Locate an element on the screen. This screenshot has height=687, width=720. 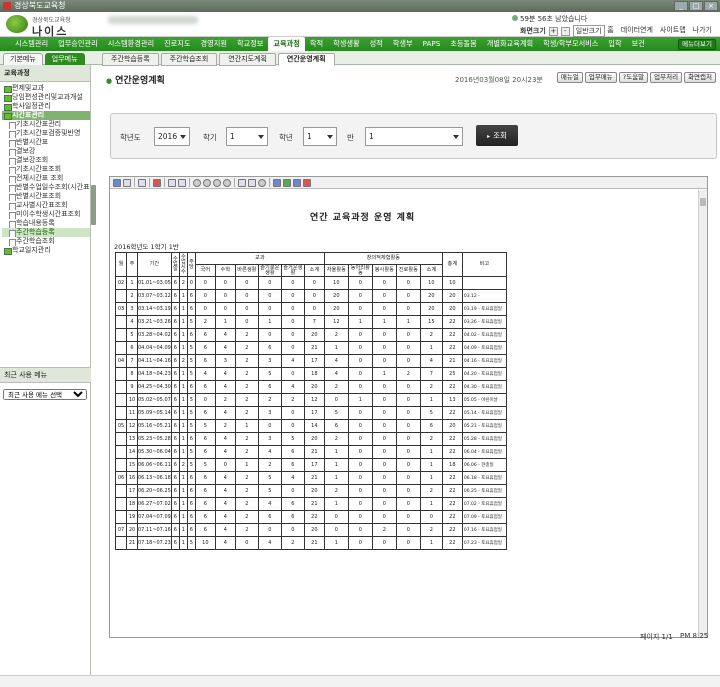
help-button: ?도움말 is located at coordinates (633, 77).